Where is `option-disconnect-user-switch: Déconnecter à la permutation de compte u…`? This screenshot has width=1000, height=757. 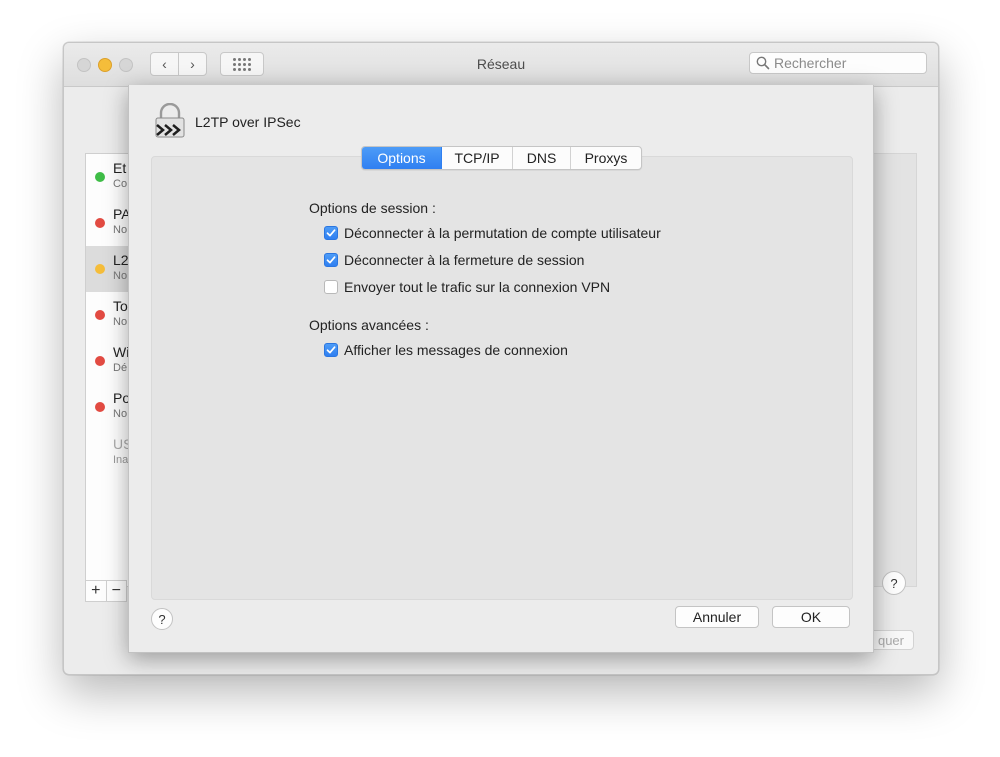
option-disconnect-user-switch: Déconnecter à la permutation de compte u… is located at coordinates (492, 233).